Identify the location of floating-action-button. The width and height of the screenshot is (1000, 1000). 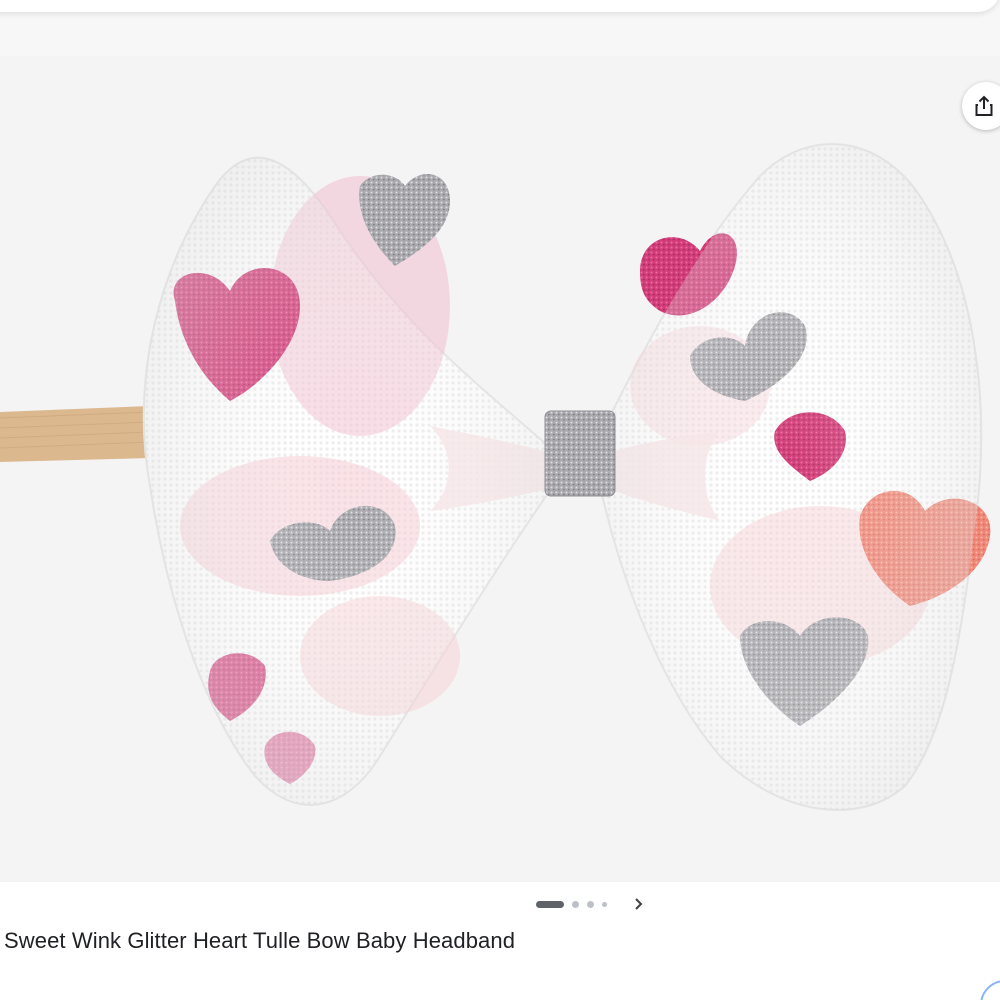
(990, 990).